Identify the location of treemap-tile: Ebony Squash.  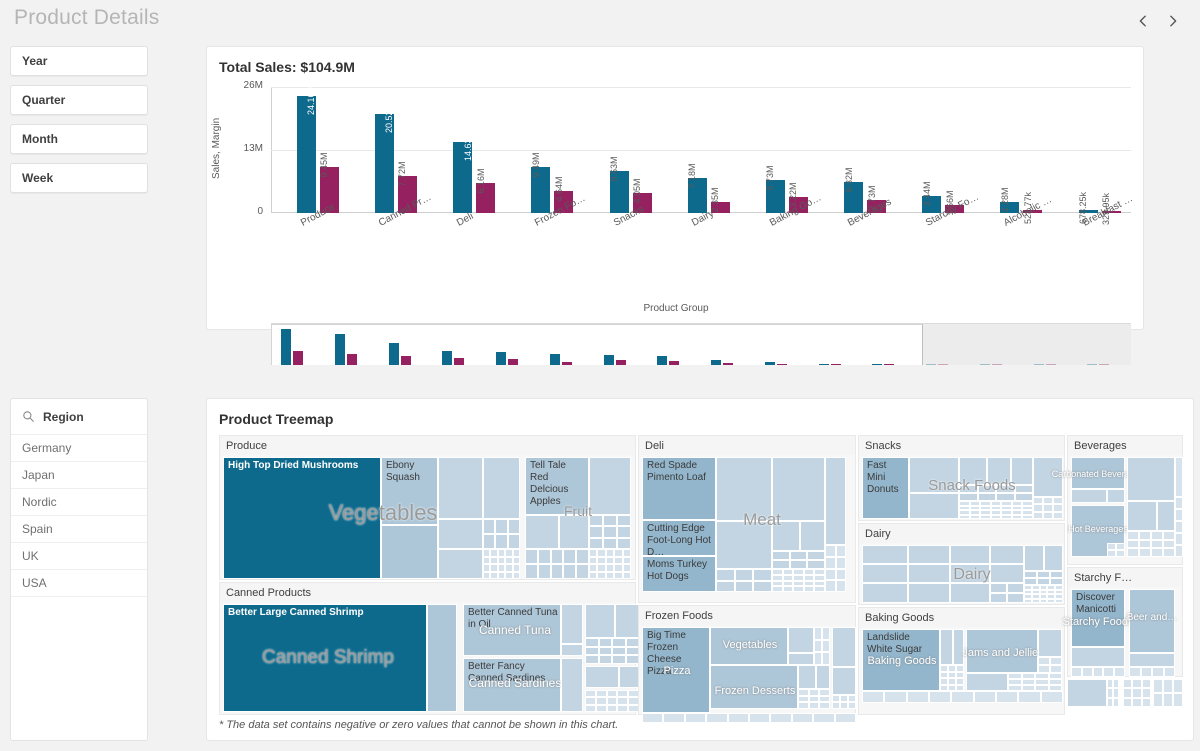
(409, 491).